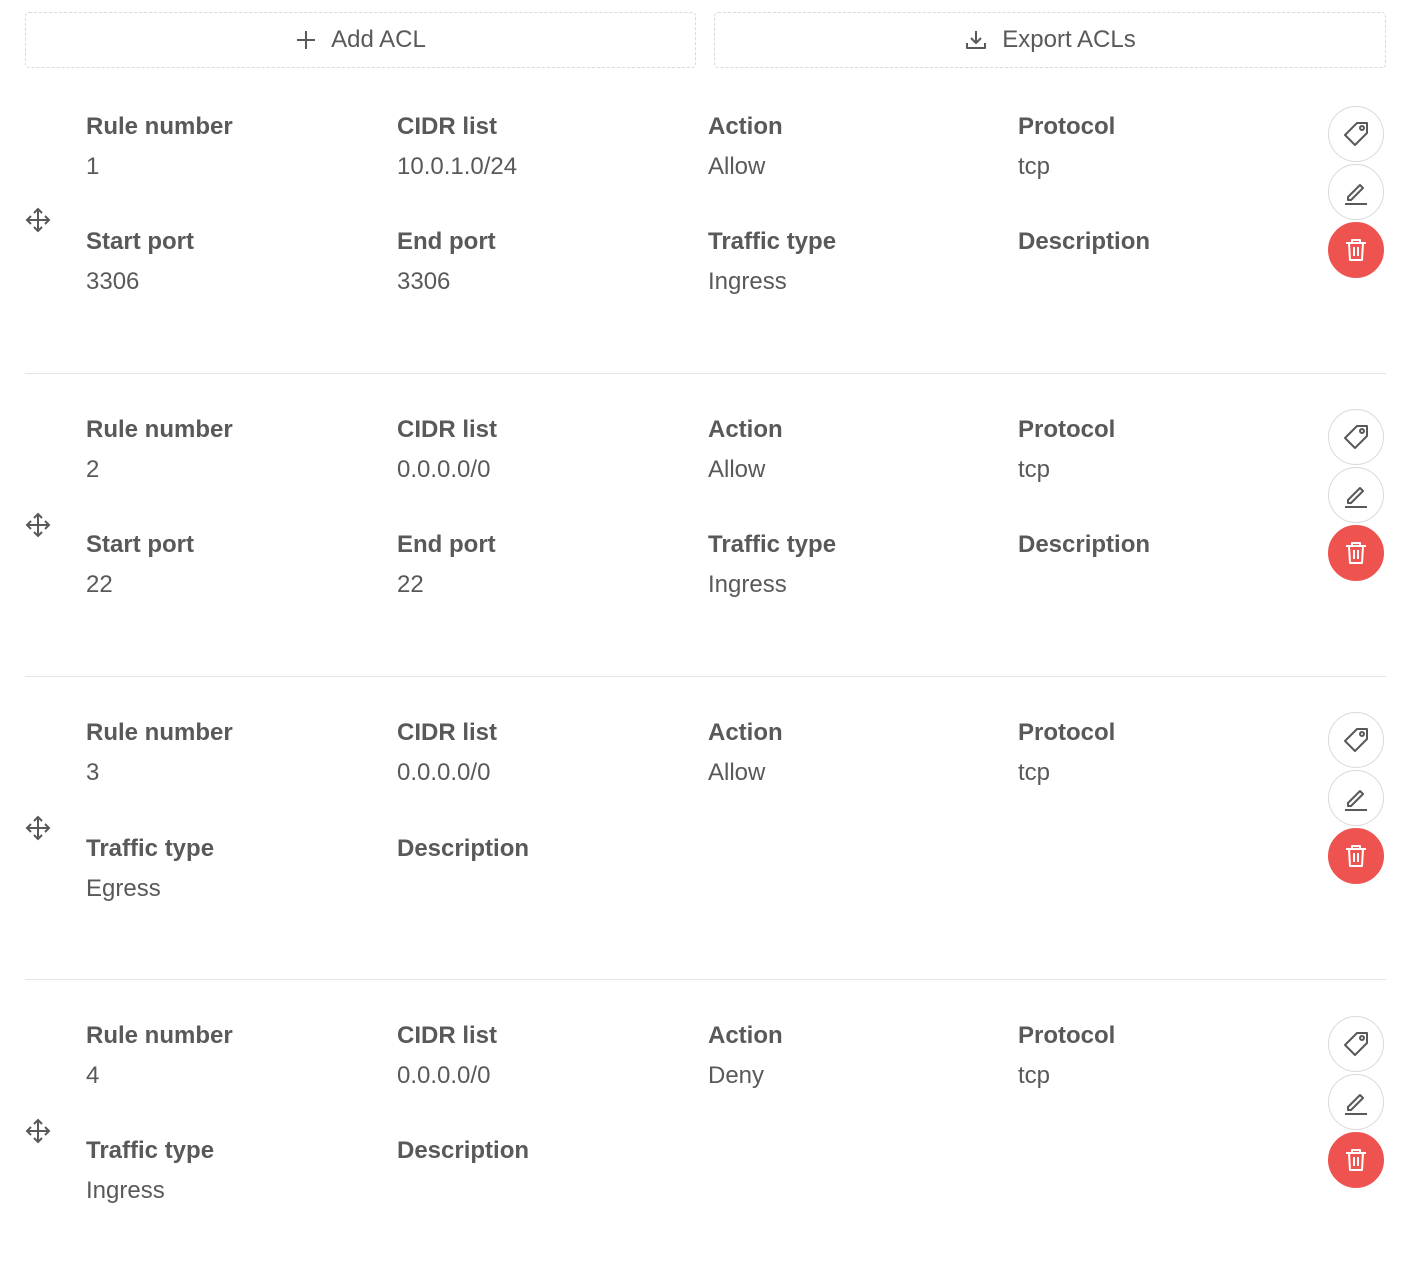 The image size is (1416, 1283). What do you see at coordinates (93, 772) in the screenshot?
I see `rule-number-value: 3` at bounding box center [93, 772].